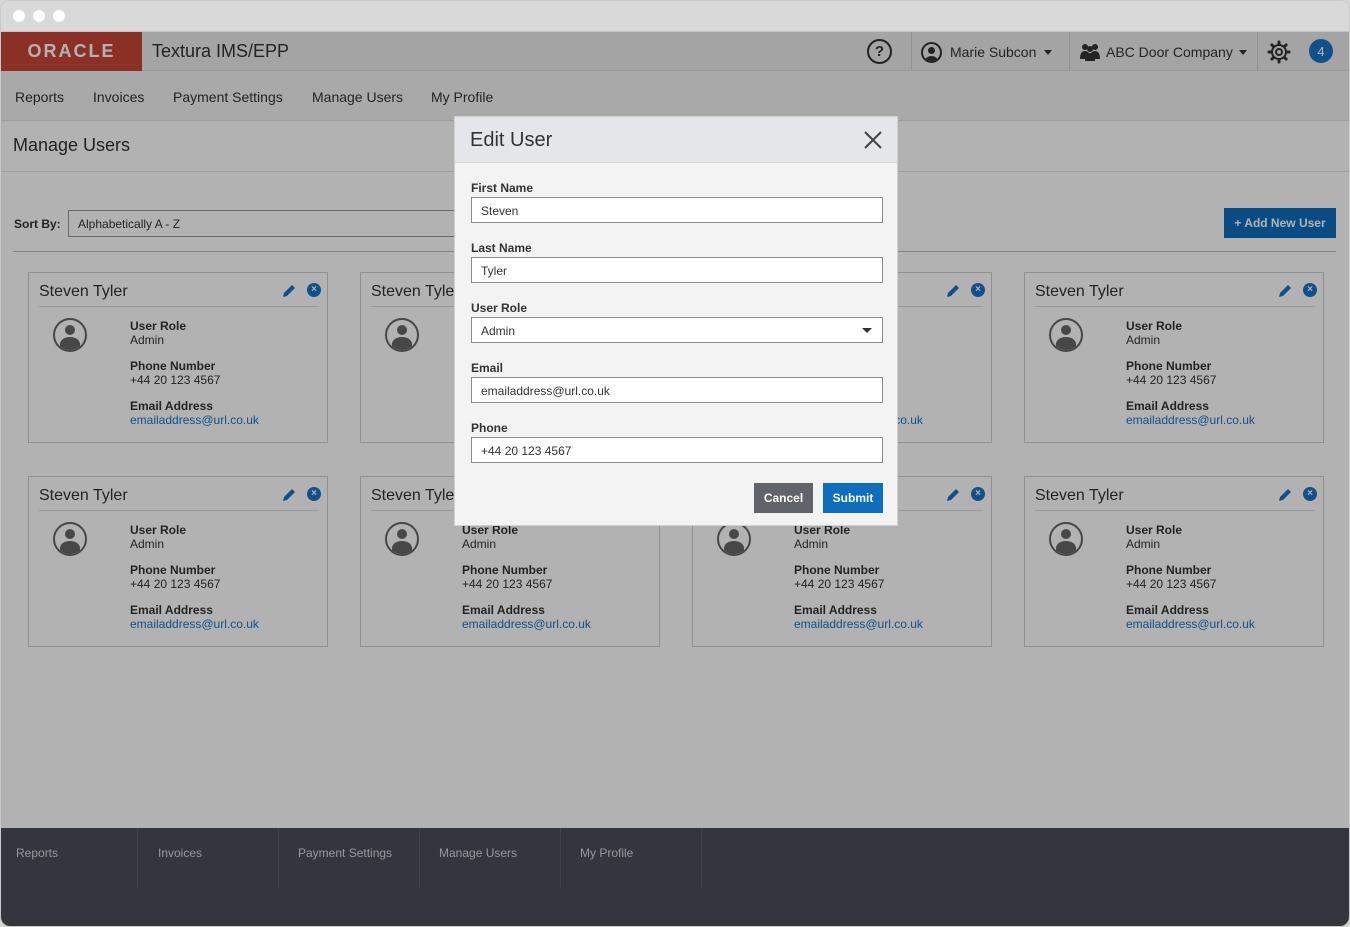 The width and height of the screenshot is (1350, 927). What do you see at coordinates (511, 140) in the screenshot?
I see `modal-title: Edit User` at bounding box center [511, 140].